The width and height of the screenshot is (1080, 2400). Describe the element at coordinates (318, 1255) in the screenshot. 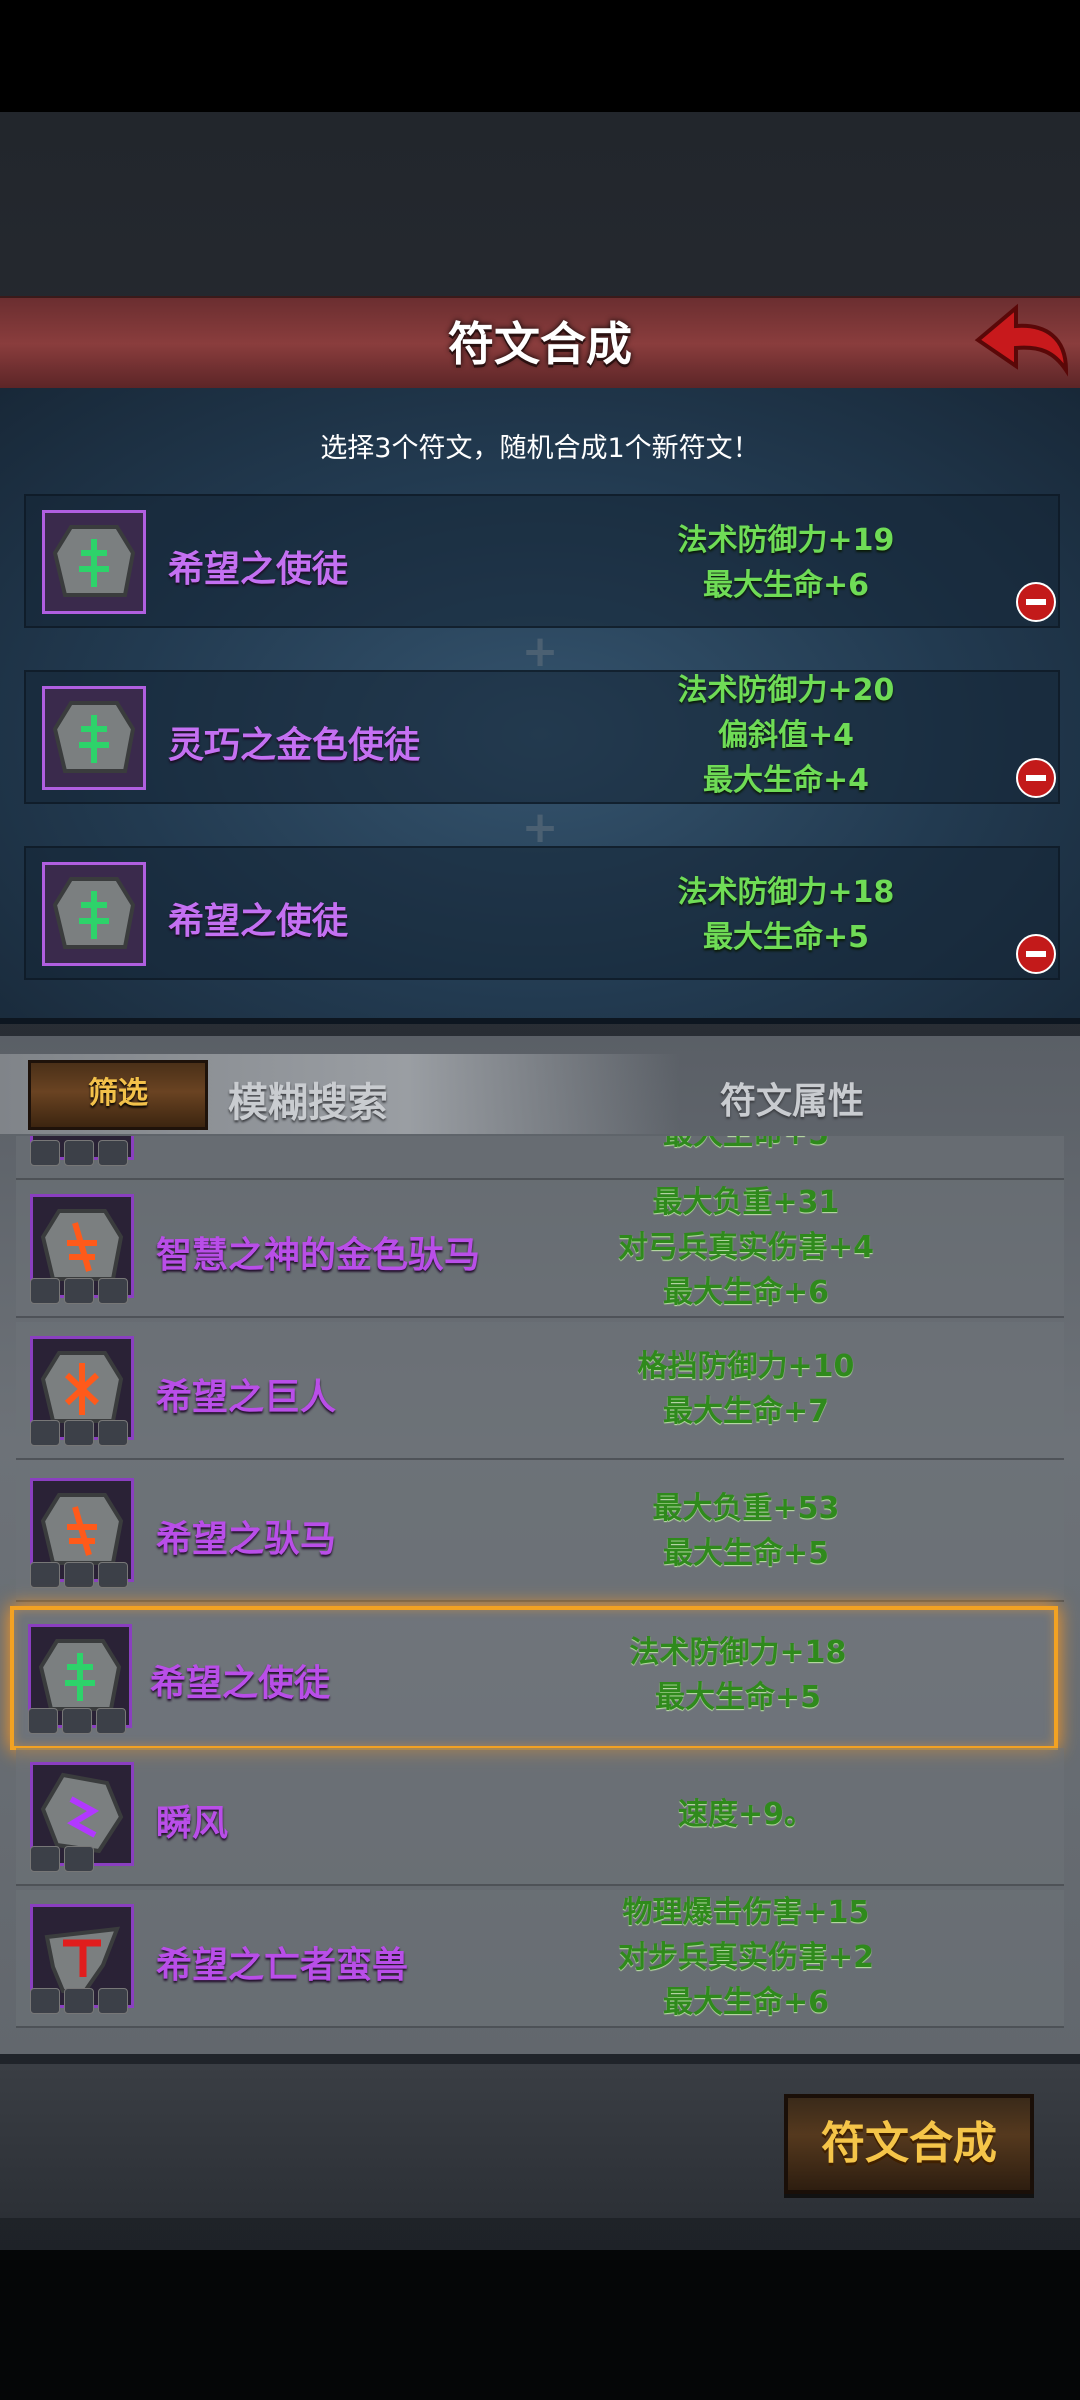

I see `rune-name: 智慧之神的金色驮马` at that location.